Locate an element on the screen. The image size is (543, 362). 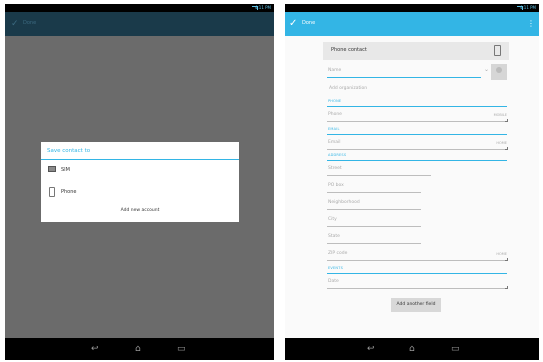
events-field: Date is located at coordinates (417, 283).